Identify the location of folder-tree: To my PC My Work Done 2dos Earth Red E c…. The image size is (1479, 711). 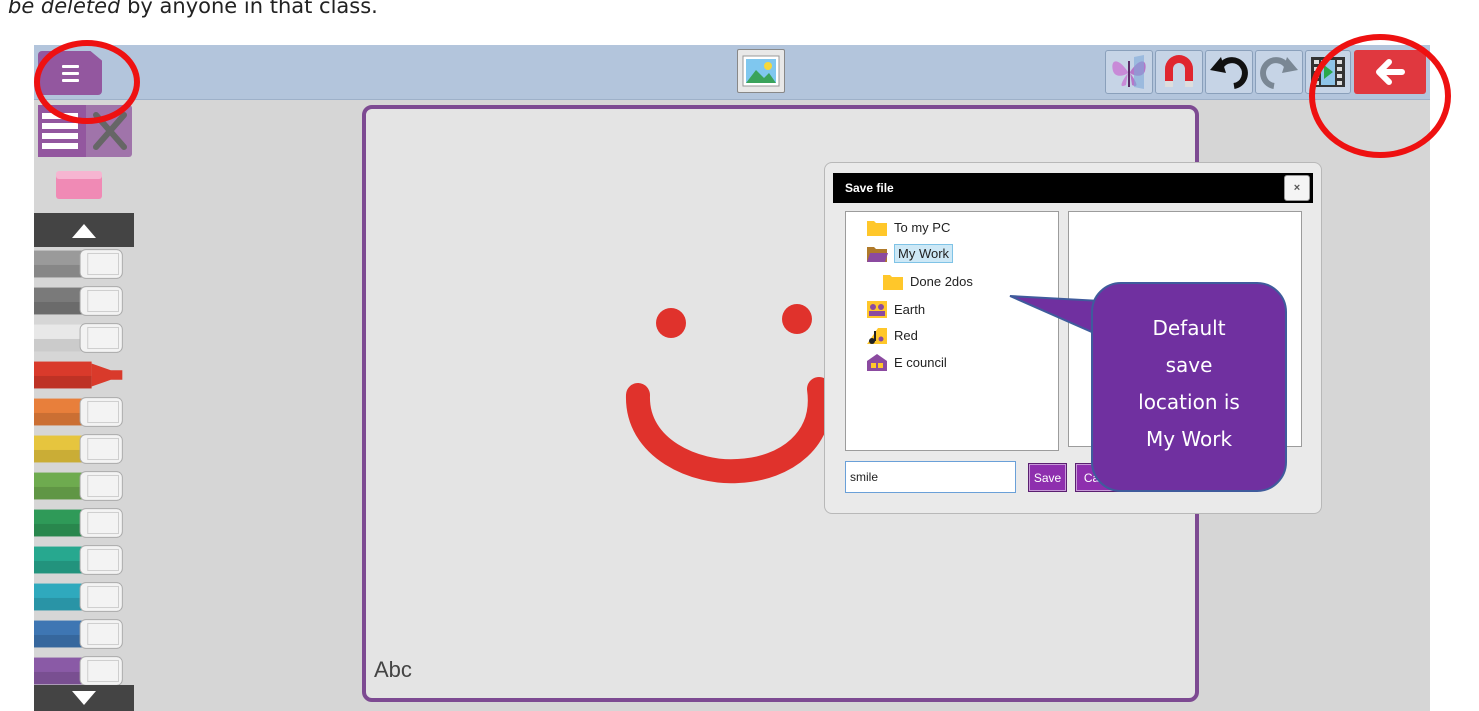
(952, 331).